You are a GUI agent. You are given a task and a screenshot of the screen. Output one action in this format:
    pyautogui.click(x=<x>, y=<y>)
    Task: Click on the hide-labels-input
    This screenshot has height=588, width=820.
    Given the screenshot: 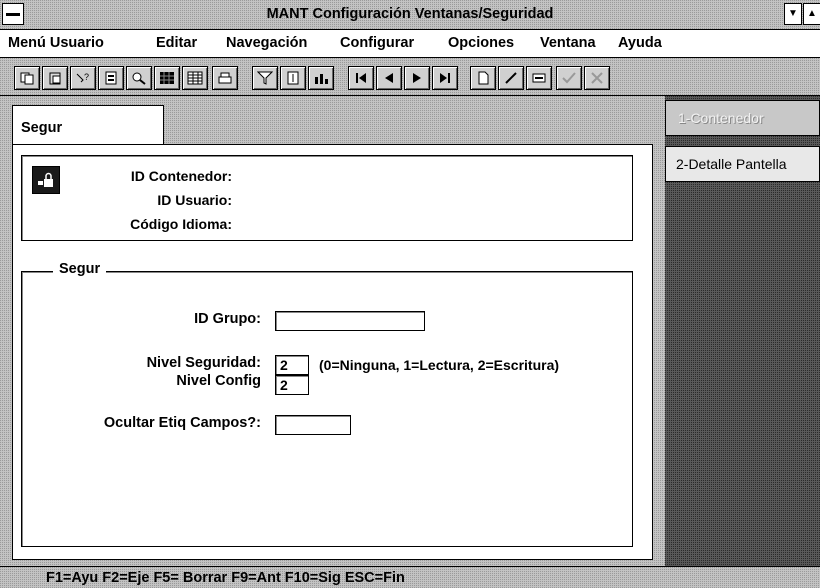 What is the action you would take?
    pyautogui.click(x=313, y=425)
    